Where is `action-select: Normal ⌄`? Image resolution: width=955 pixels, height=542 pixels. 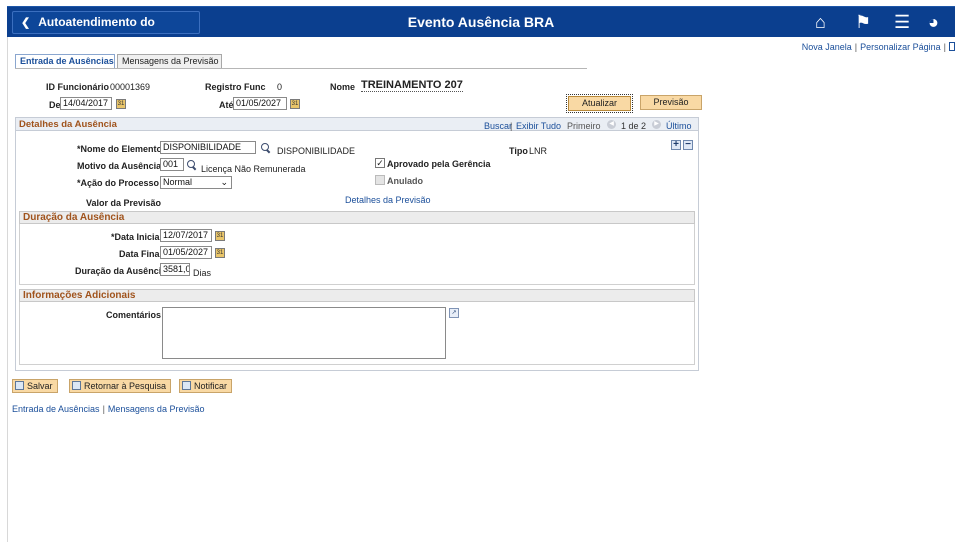
action-select: Normal ⌄ is located at coordinates (196, 182).